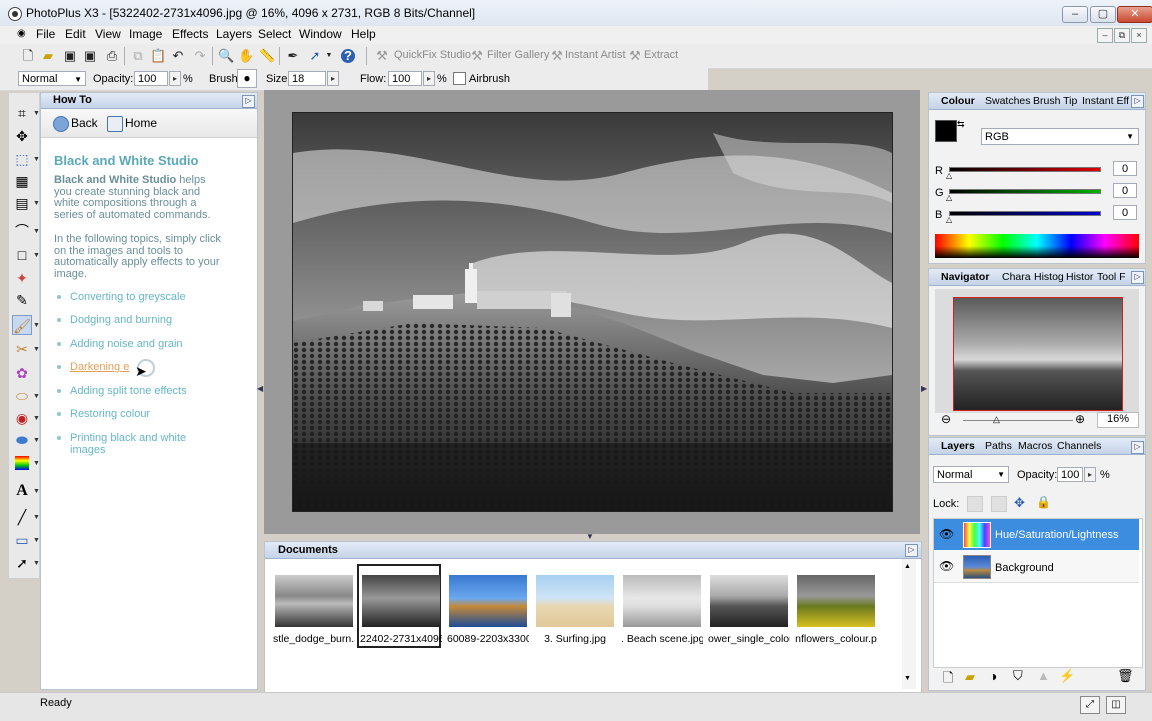 Image resolution: width=1152 pixels, height=721 pixels. Describe the element at coordinates (907, 566) in the screenshot. I see `scroll-up-icon: ▲` at that location.